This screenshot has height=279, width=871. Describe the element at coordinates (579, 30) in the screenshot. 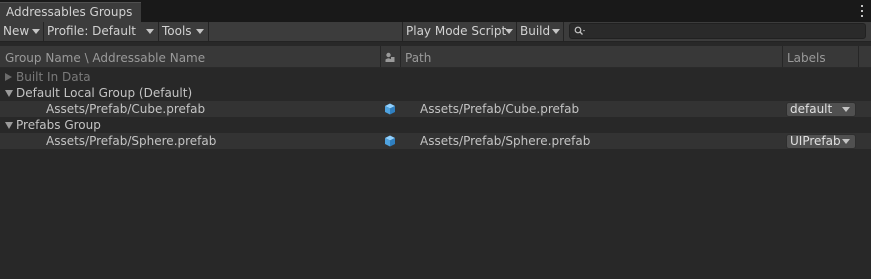

I see `search-icon` at that location.